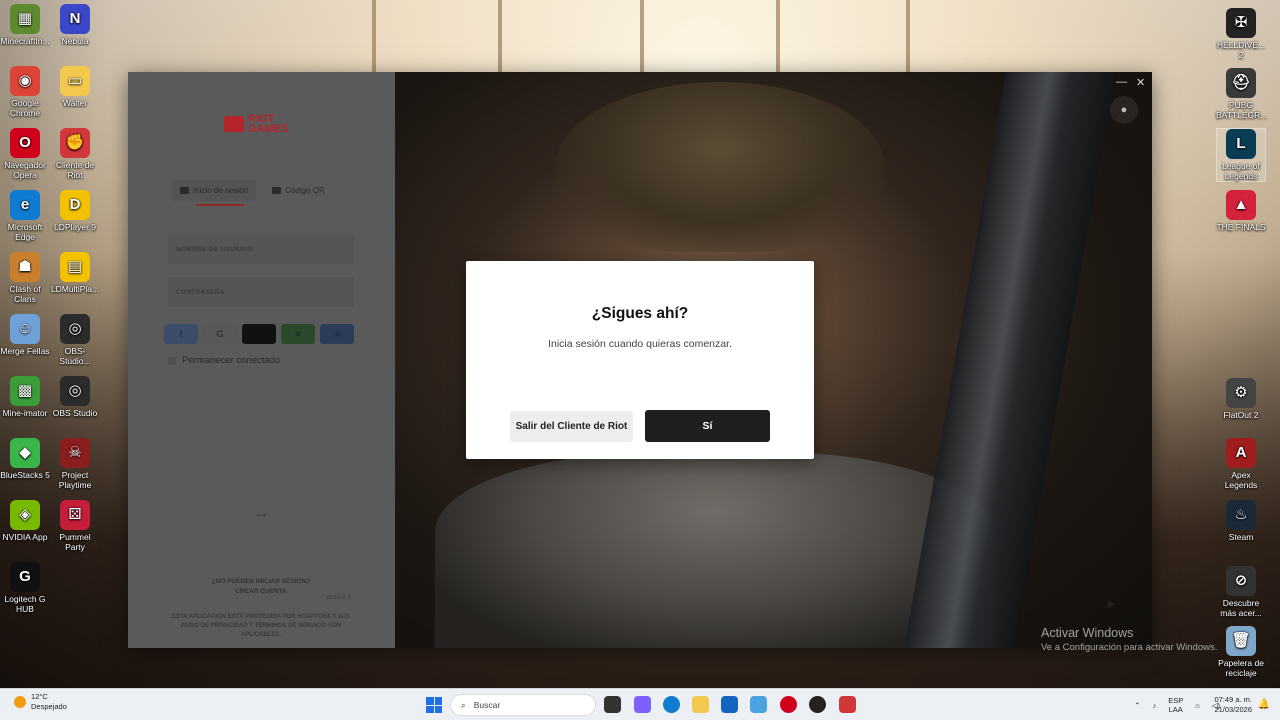 This screenshot has height=720, width=1280. What do you see at coordinates (261, 249) in the screenshot?
I see `username-field: NOMBRE DE USUARIO` at bounding box center [261, 249].